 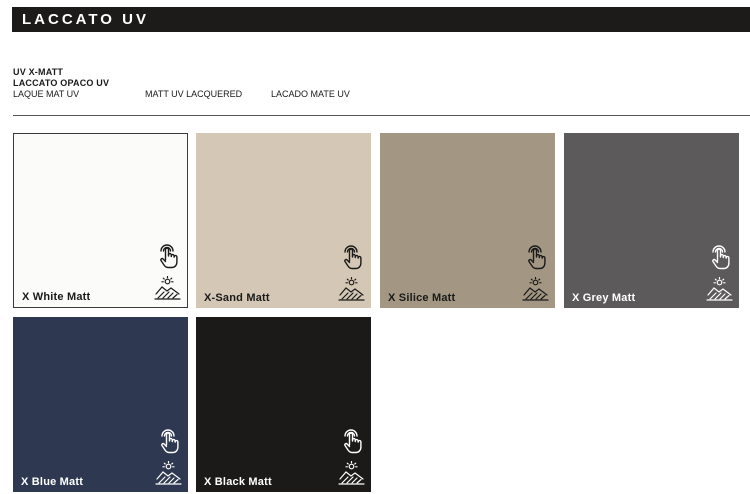 I want to click on swatch-x-silice-matt: X Silice Matt, so click(x=467, y=220).